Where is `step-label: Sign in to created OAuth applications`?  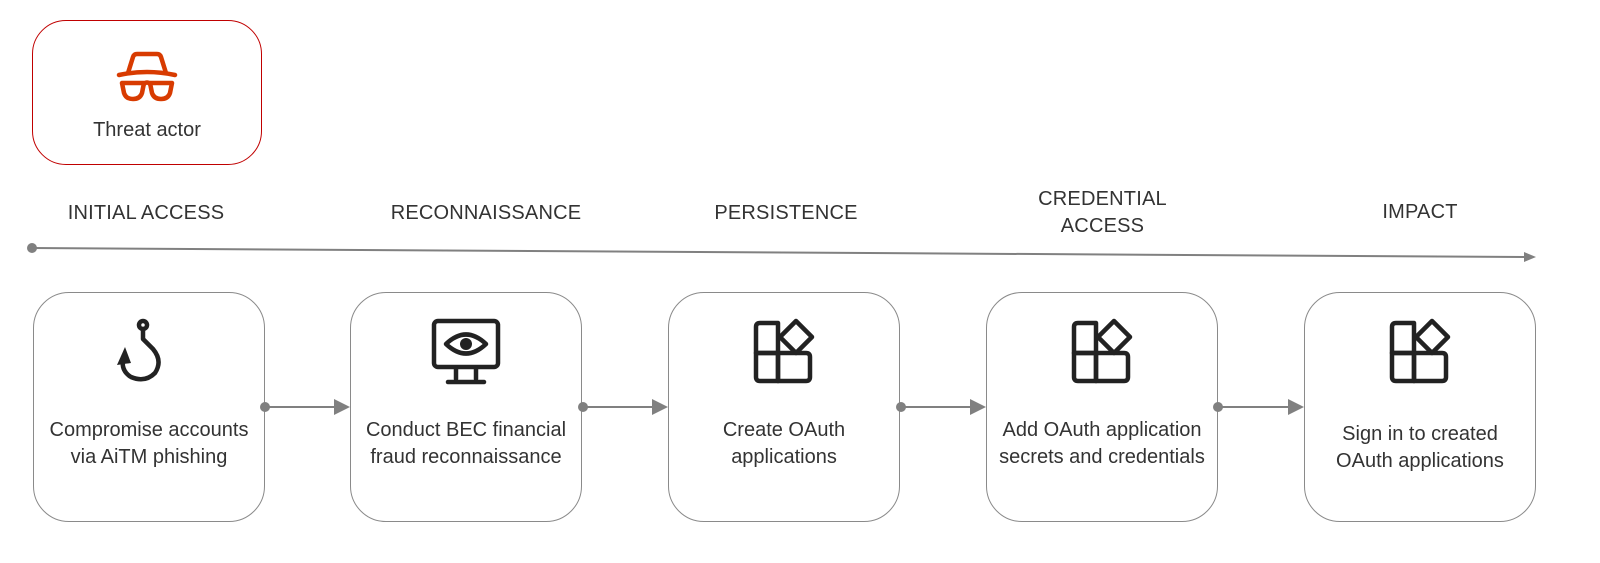
step-label: Sign in to created OAuth applications is located at coordinates (1420, 447).